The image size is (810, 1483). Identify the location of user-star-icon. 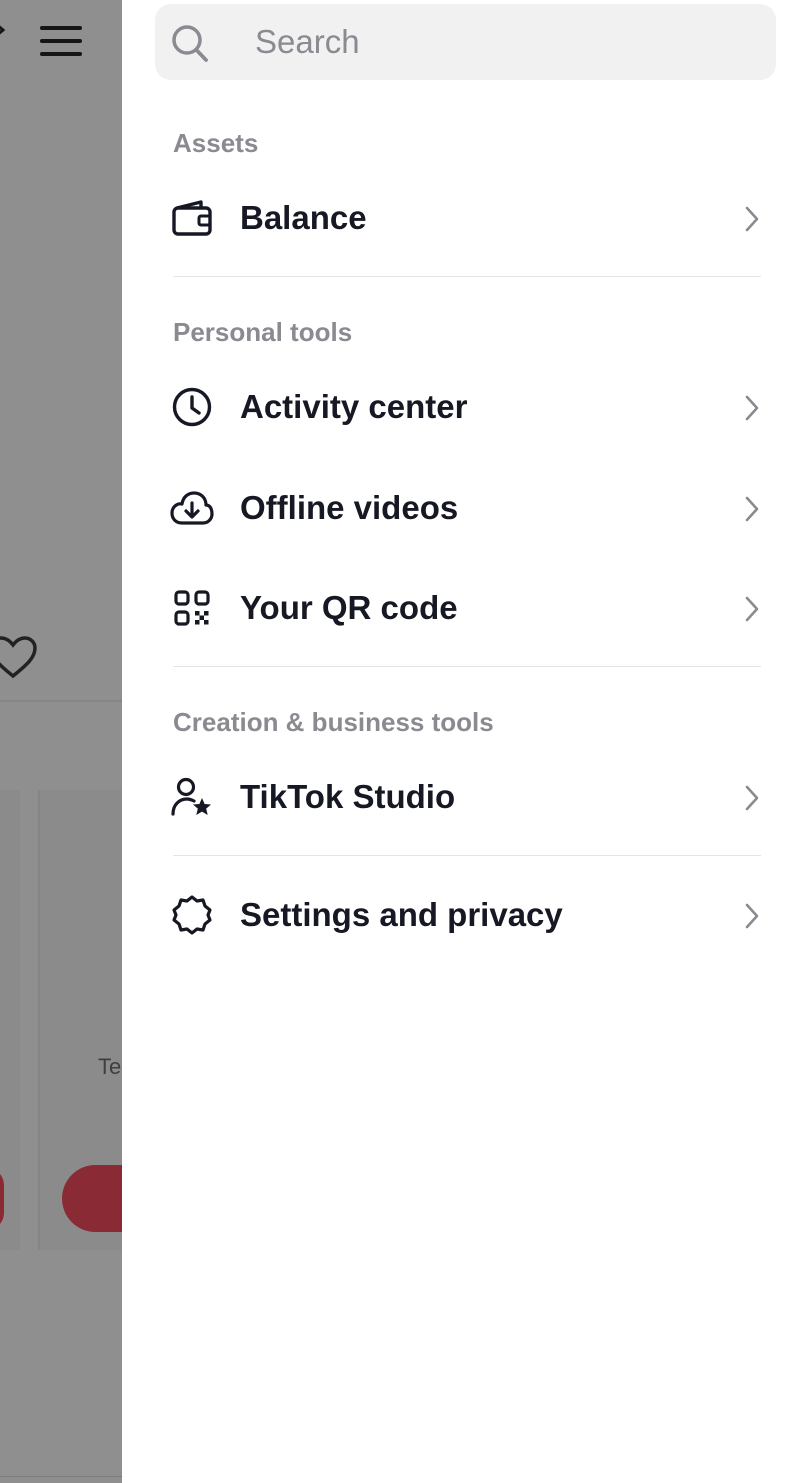
(192, 797).